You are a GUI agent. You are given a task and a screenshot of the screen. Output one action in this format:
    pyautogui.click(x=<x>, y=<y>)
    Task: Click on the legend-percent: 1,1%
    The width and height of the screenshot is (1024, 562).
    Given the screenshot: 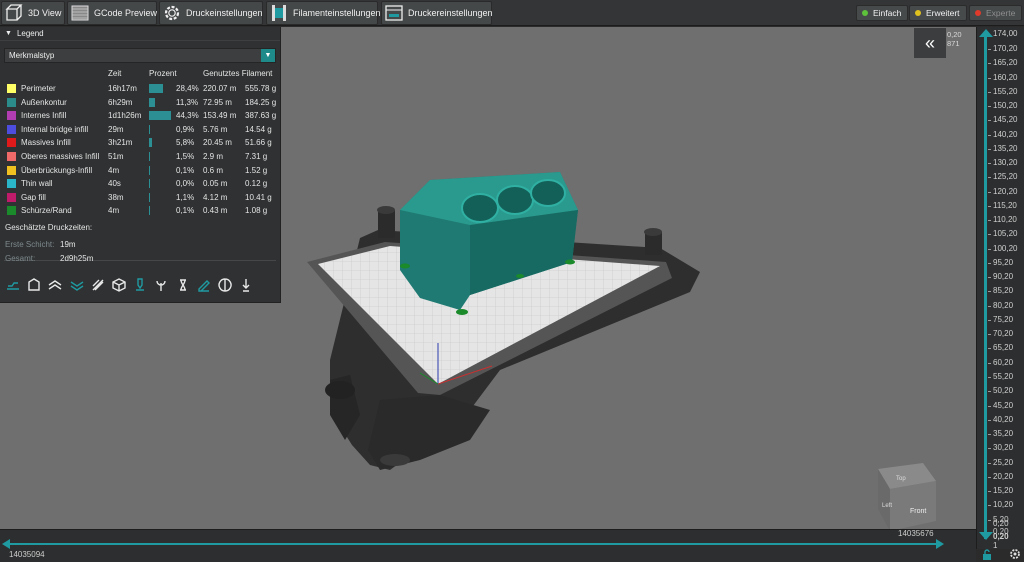 What is the action you would take?
    pyautogui.click(x=185, y=197)
    